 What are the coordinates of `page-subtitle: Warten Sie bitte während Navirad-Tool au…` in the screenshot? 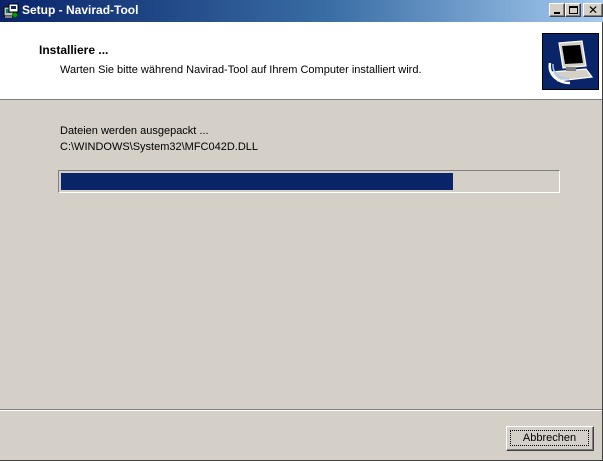 It's located at (241, 70).